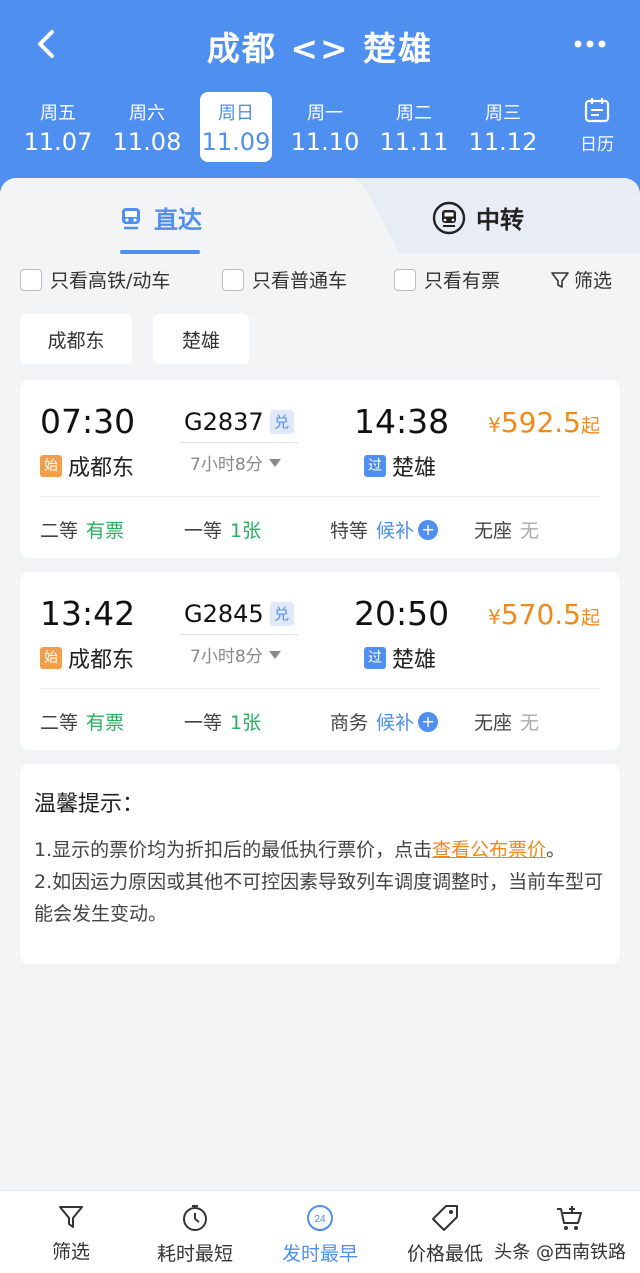 This screenshot has height=1273, width=640. I want to click on exchange-badge: 兑, so click(281, 614).